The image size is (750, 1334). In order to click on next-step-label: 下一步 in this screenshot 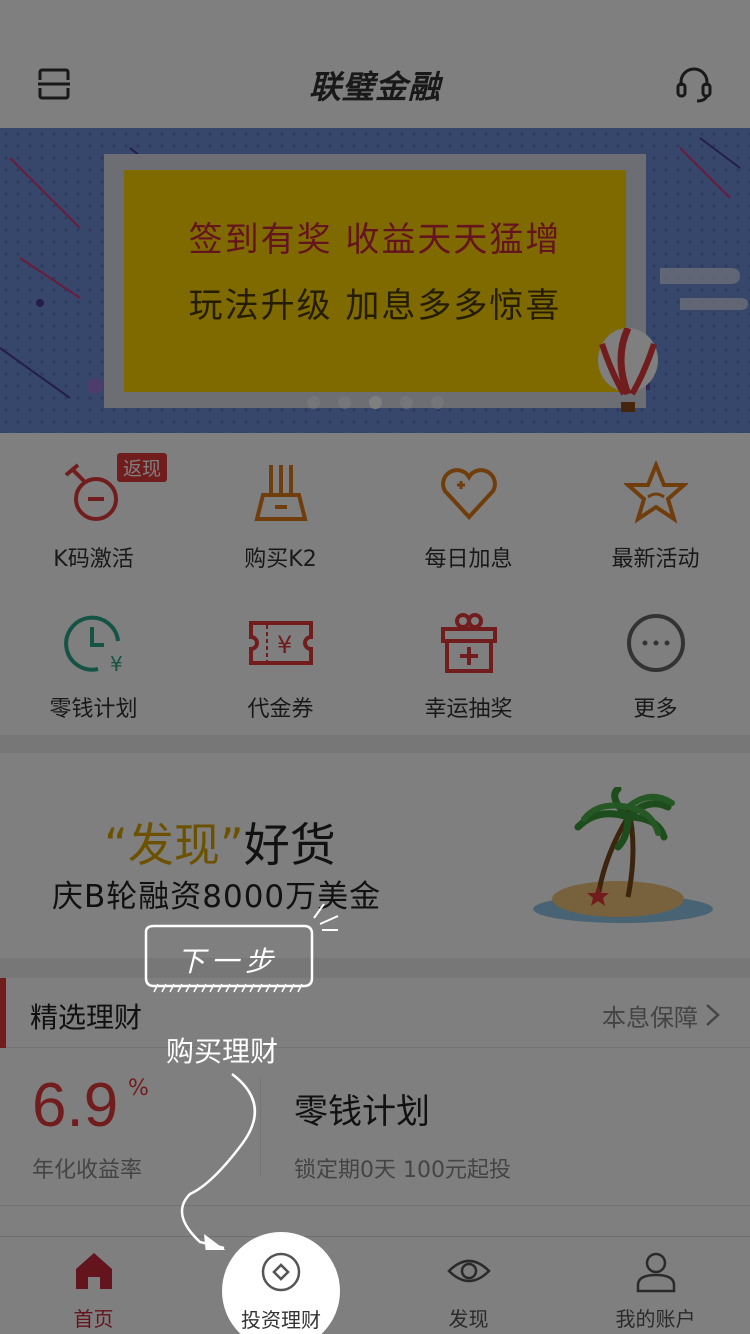, I will do `click(227, 961)`.